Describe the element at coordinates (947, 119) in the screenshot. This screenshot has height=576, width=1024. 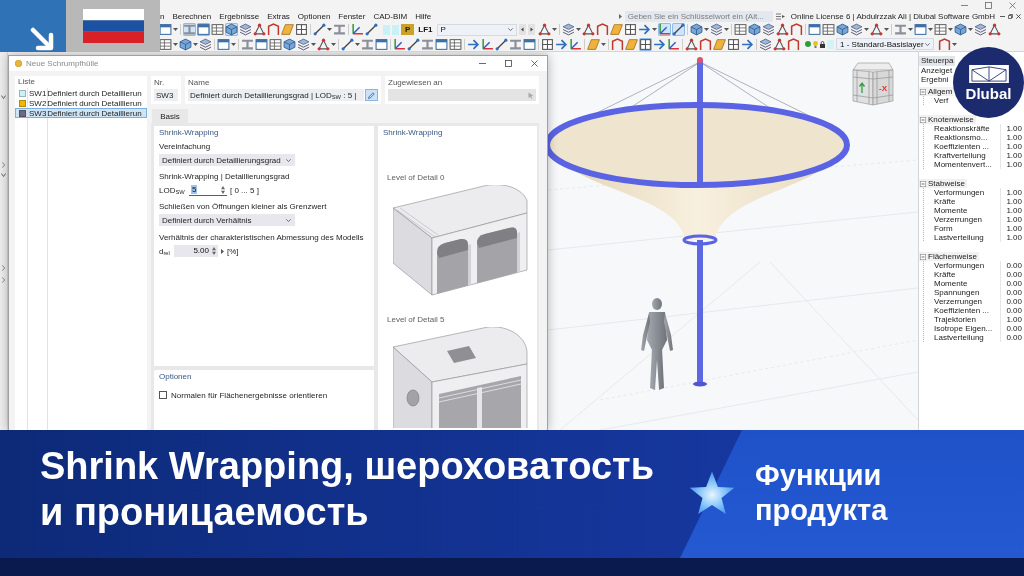
I see `tree-group: Knotenweise` at that location.